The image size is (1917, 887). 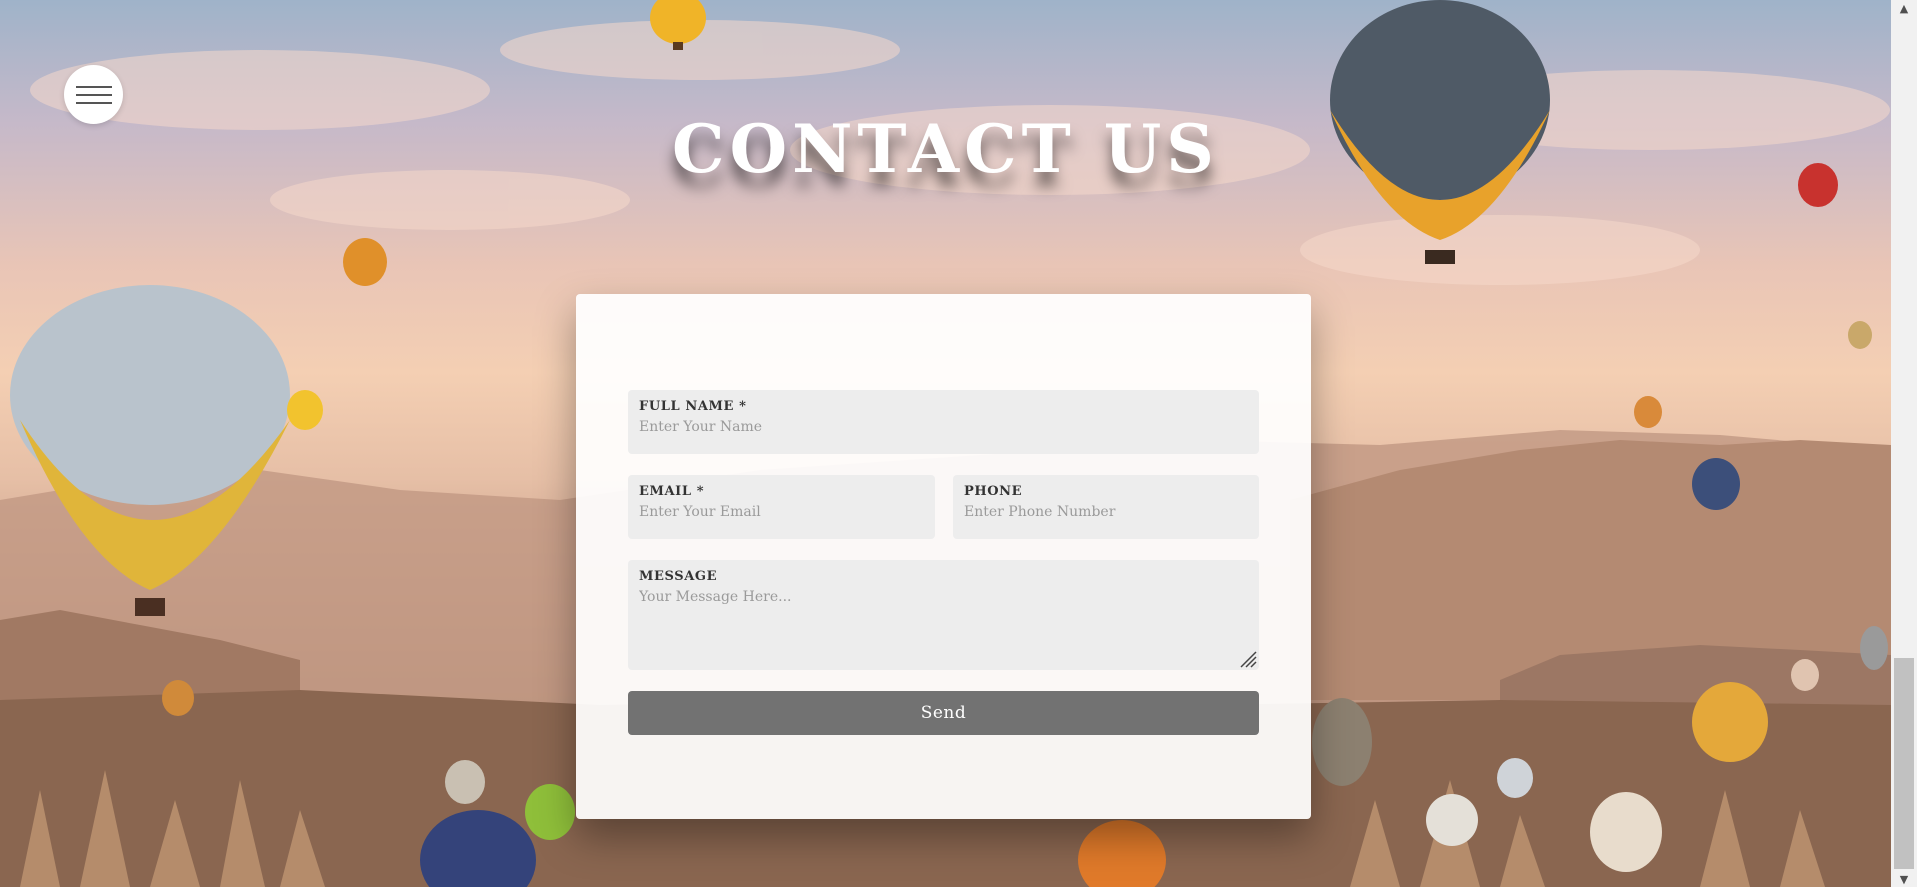 I want to click on message-label: MESSAGE, so click(x=678, y=576).